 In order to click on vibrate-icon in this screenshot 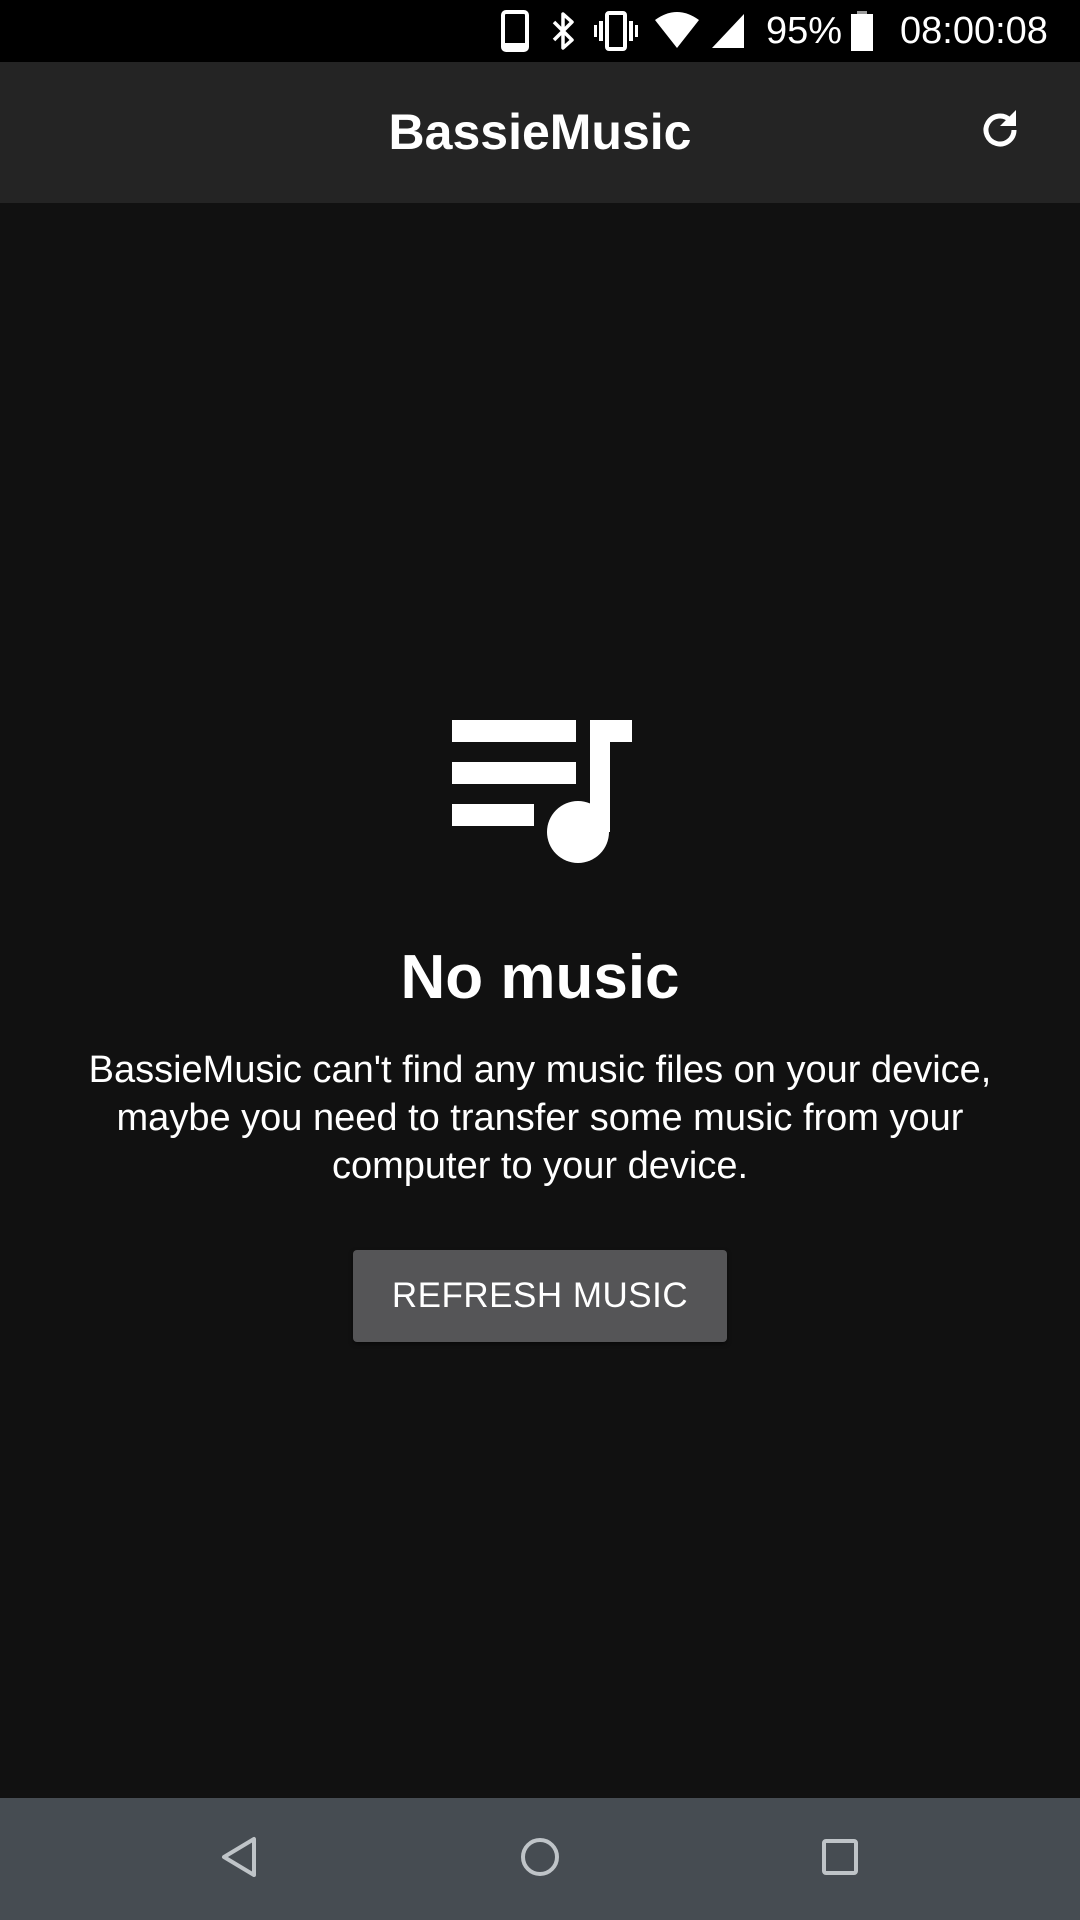, I will do `click(616, 31)`.